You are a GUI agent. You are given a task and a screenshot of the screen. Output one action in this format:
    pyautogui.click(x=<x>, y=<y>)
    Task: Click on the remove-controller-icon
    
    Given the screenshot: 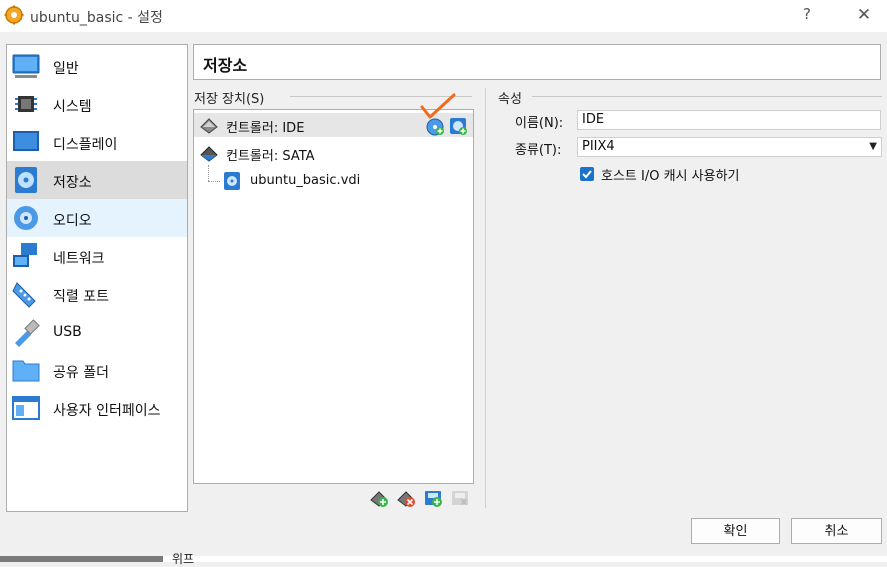 What is the action you would take?
    pyautogui.click(x=406, y=498)
    